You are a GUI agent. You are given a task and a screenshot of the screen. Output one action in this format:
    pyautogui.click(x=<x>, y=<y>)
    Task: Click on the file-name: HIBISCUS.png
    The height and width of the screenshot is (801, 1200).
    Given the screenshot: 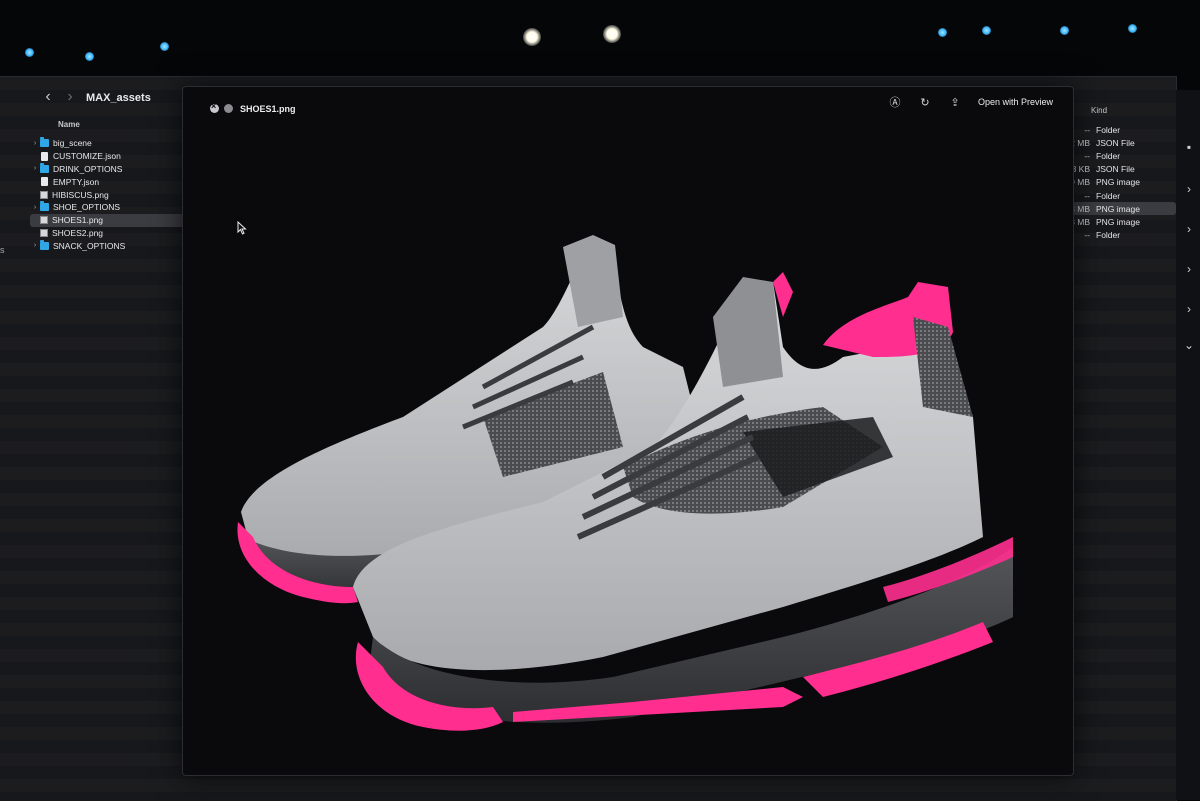 What is the action you would take?
    pyautogui.click(x=80, y=194)
    